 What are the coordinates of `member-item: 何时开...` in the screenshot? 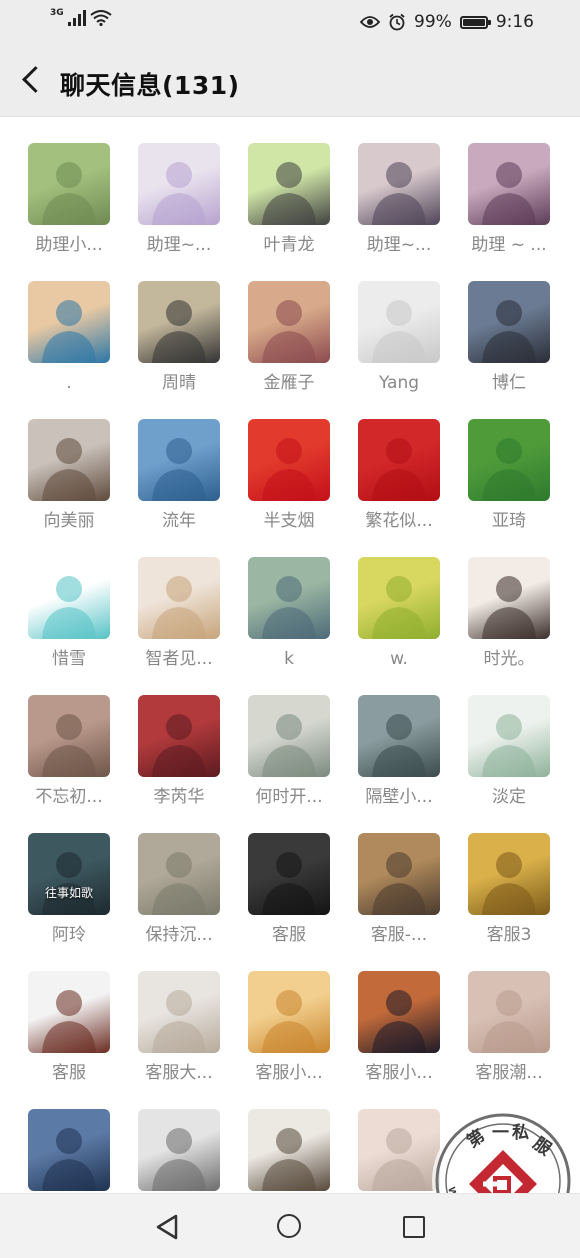 It's located at (289, 752).